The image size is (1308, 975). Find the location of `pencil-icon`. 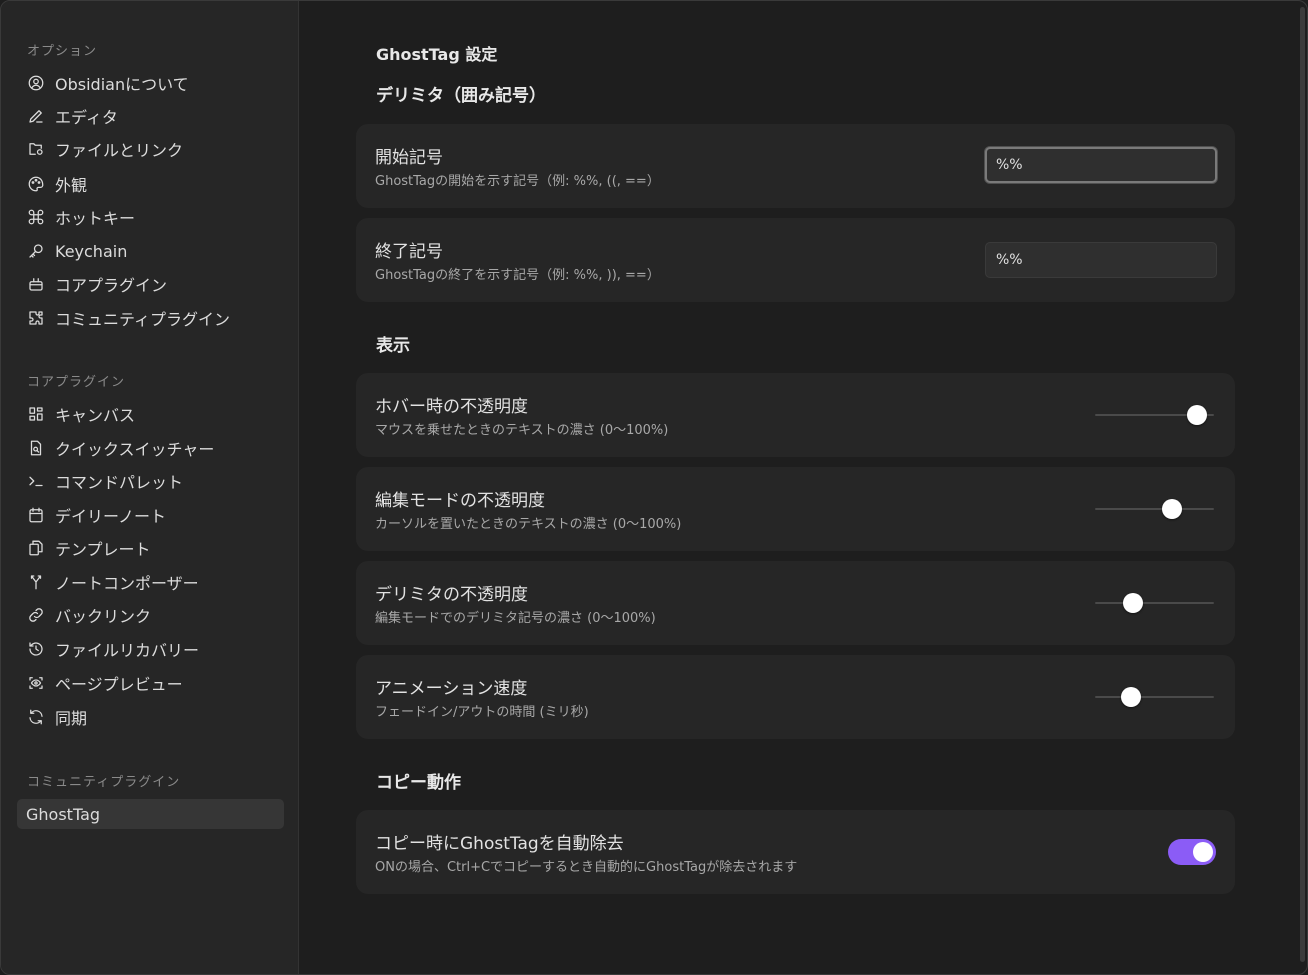

pencil-icon is located at coordinates (36, 116).